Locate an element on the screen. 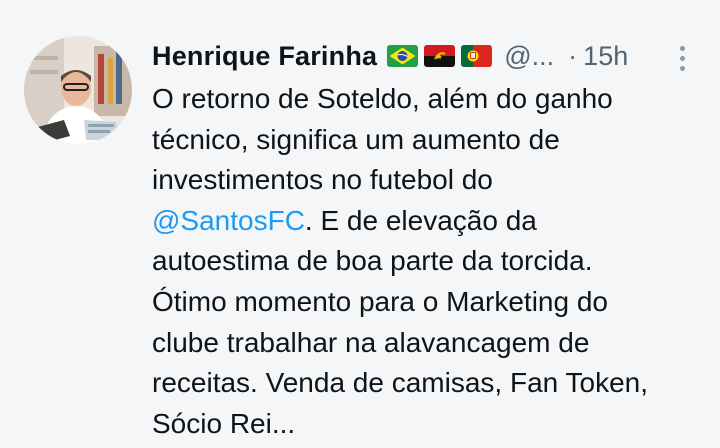 This screenshot has width=720, height=448. flag-emojis is located at coordinates (442, 56).